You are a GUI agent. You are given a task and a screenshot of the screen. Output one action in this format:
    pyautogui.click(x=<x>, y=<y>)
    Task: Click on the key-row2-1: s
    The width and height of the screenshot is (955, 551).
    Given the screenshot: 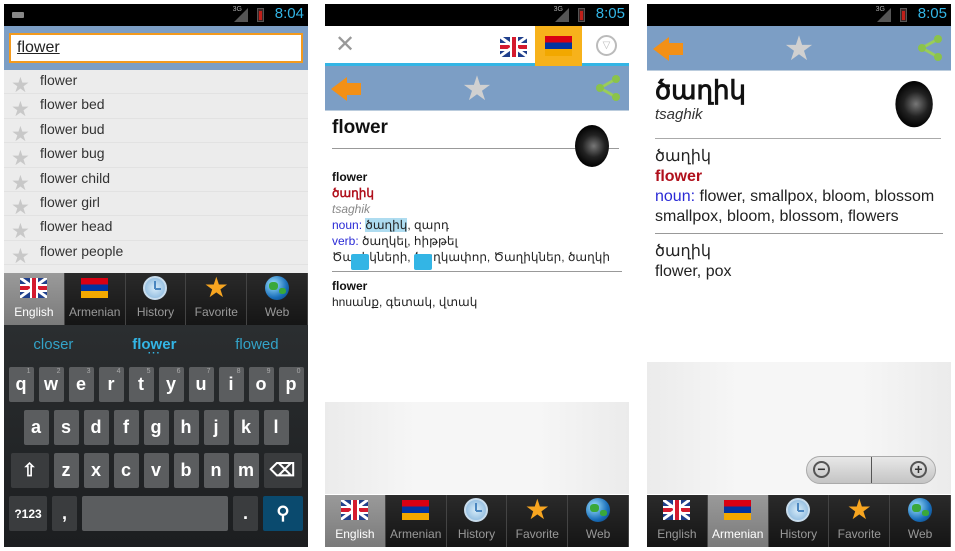 What is the action you would take?
    pyautogui.click(x=66, y=427)
    